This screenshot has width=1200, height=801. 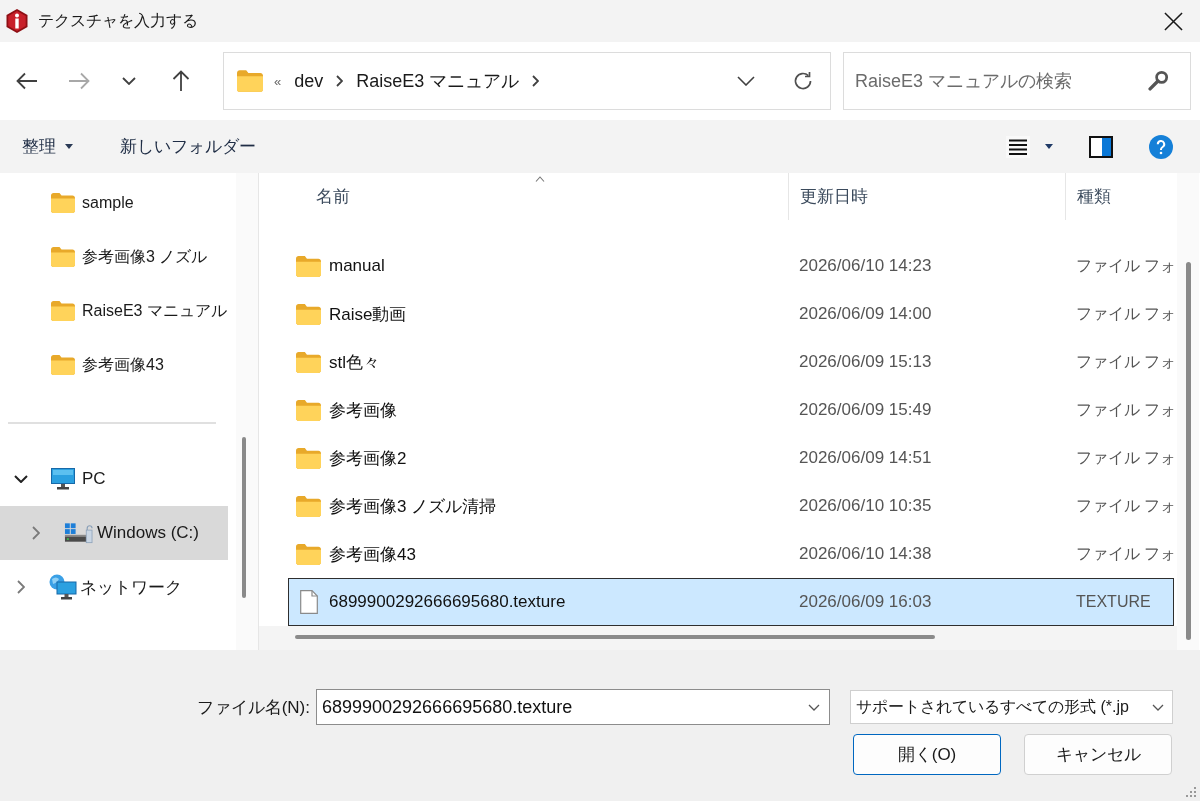 What do you see at coordinates (114, 311) in the screenshot?
I see `nav-item: RaiseE3 マニュアル` at bounding box center [114, 311].